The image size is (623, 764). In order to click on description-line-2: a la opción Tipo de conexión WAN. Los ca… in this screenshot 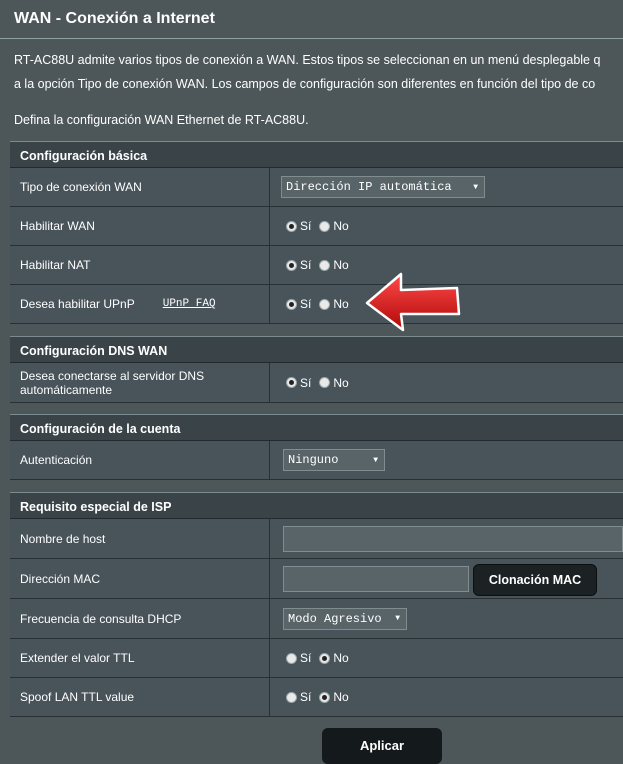, I will do `click(305, 84)`.